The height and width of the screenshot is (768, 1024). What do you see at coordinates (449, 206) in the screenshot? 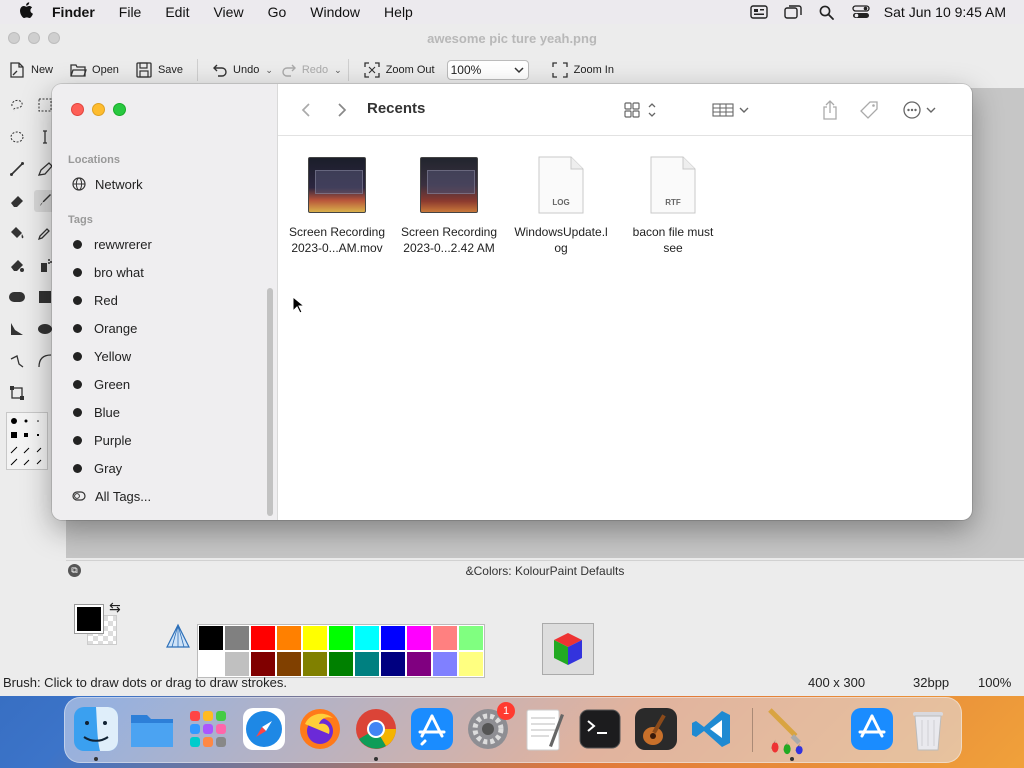
I see `file-item: Screen Recording 2023-0...2.42 AM` at bounding box center [449, 206].